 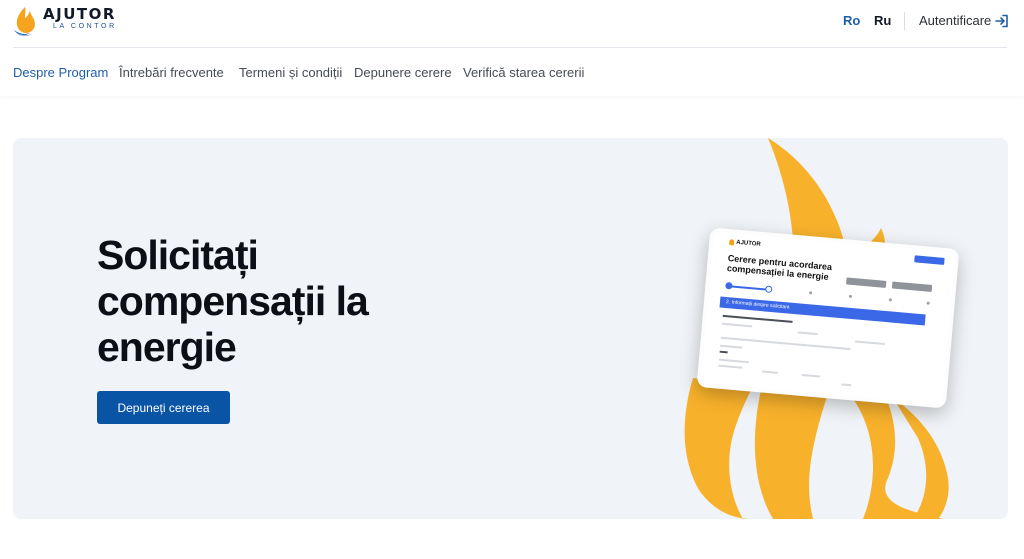 I want to click on login-link: Autentificare, so click(x=964, y=20).